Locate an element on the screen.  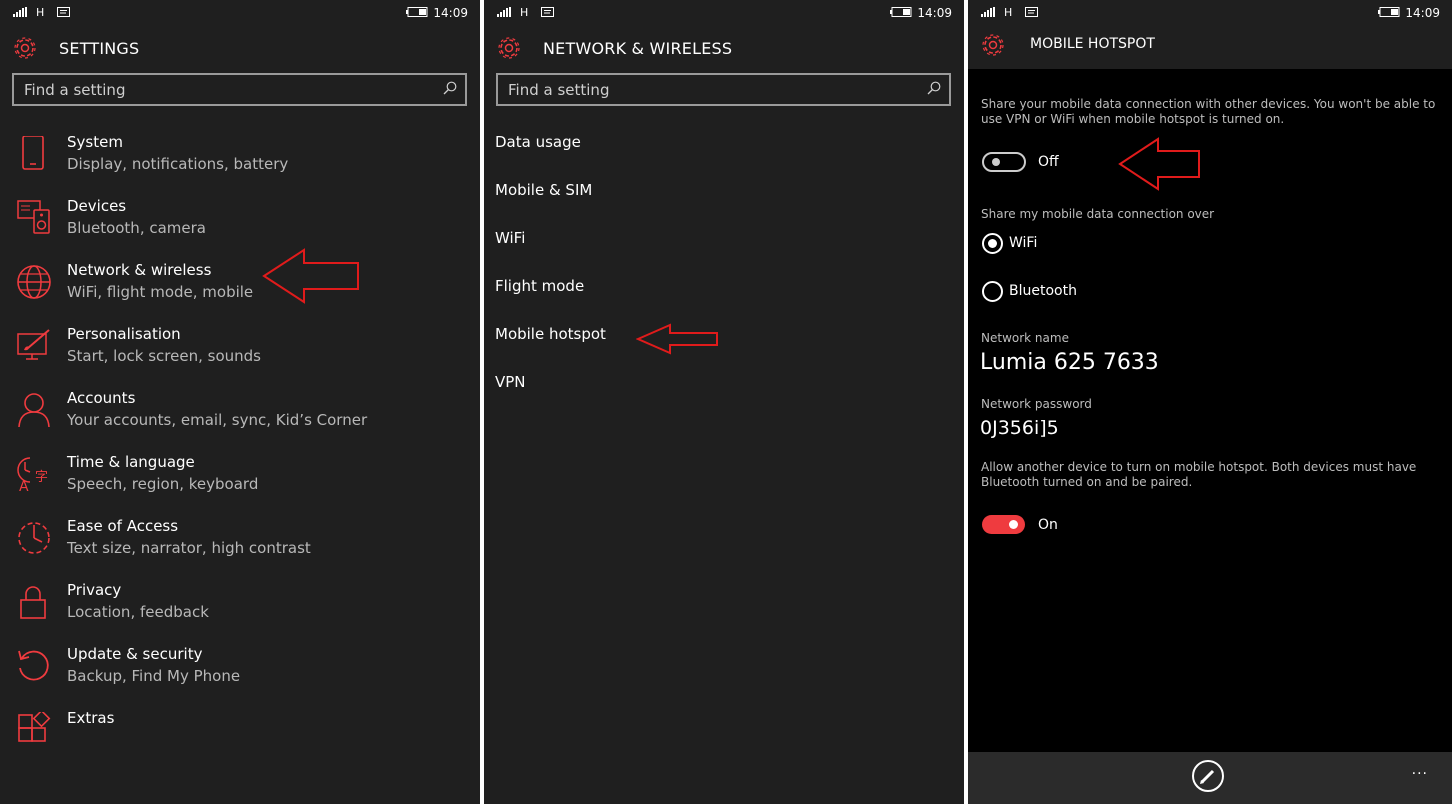
item-title: Privacy is located at coordinates (94, 590).